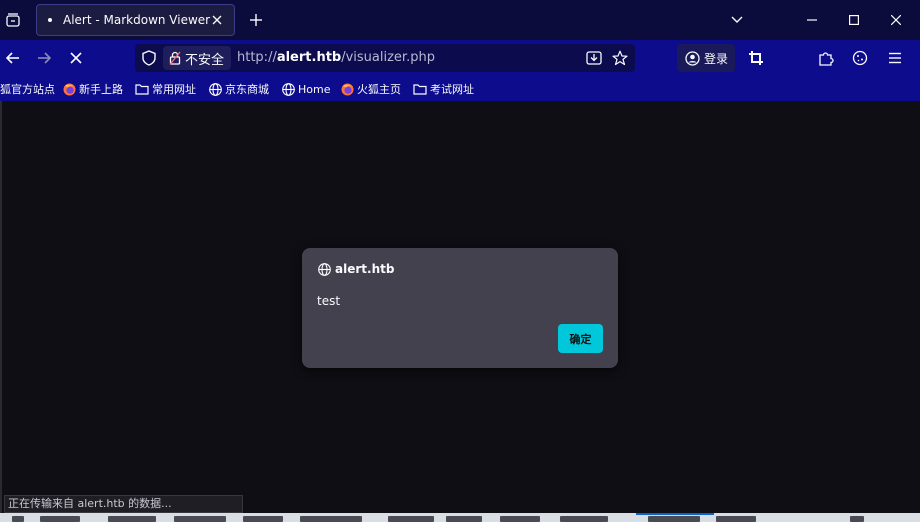  I want to click on os-taskbar, so click(460, 517).